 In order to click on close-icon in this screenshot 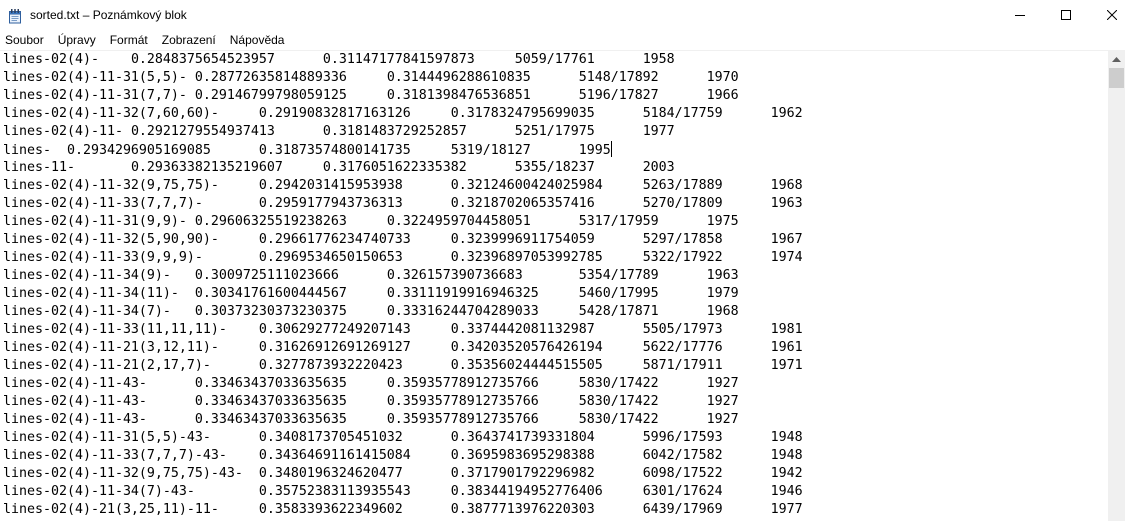, I will do `click(1112, 15)`.